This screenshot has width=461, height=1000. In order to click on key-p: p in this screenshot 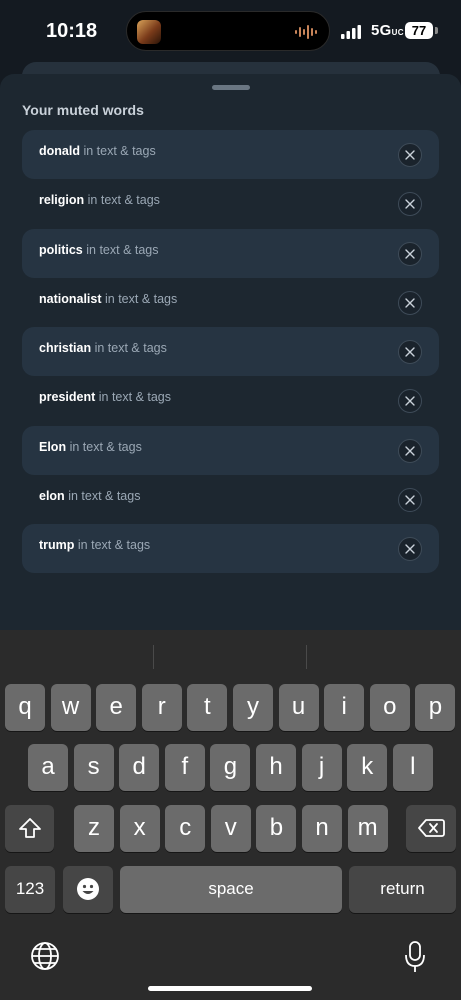, I will do `click(435, 707)`.